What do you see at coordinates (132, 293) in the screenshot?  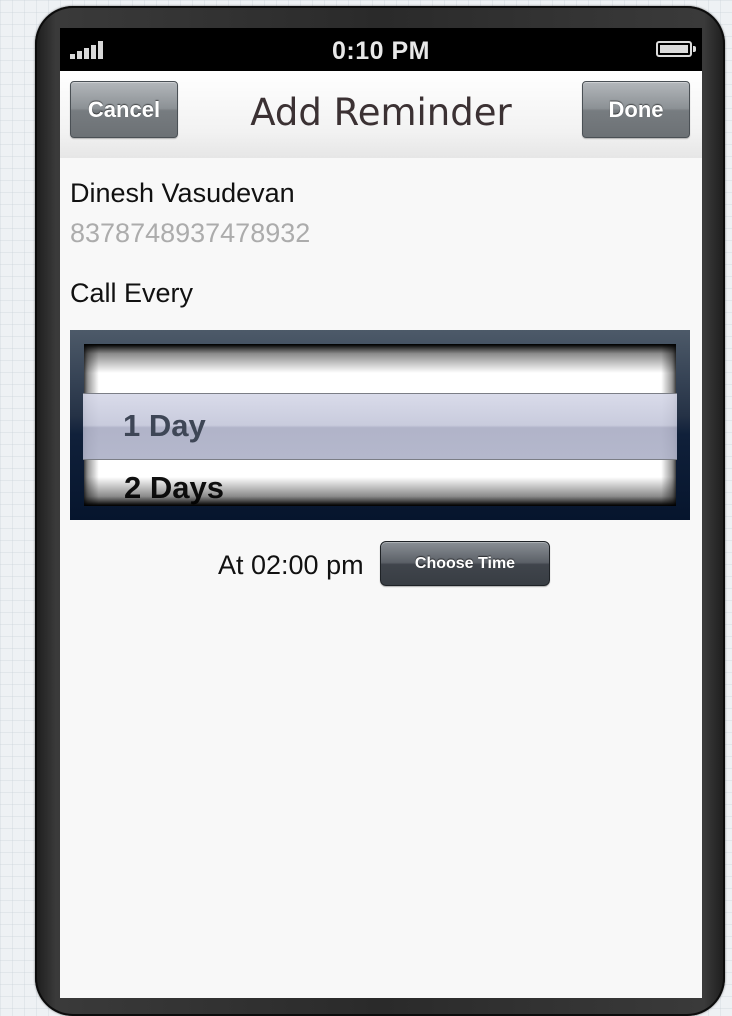 I see `call-every-label: Call Every` at bounding box center [132, 293].